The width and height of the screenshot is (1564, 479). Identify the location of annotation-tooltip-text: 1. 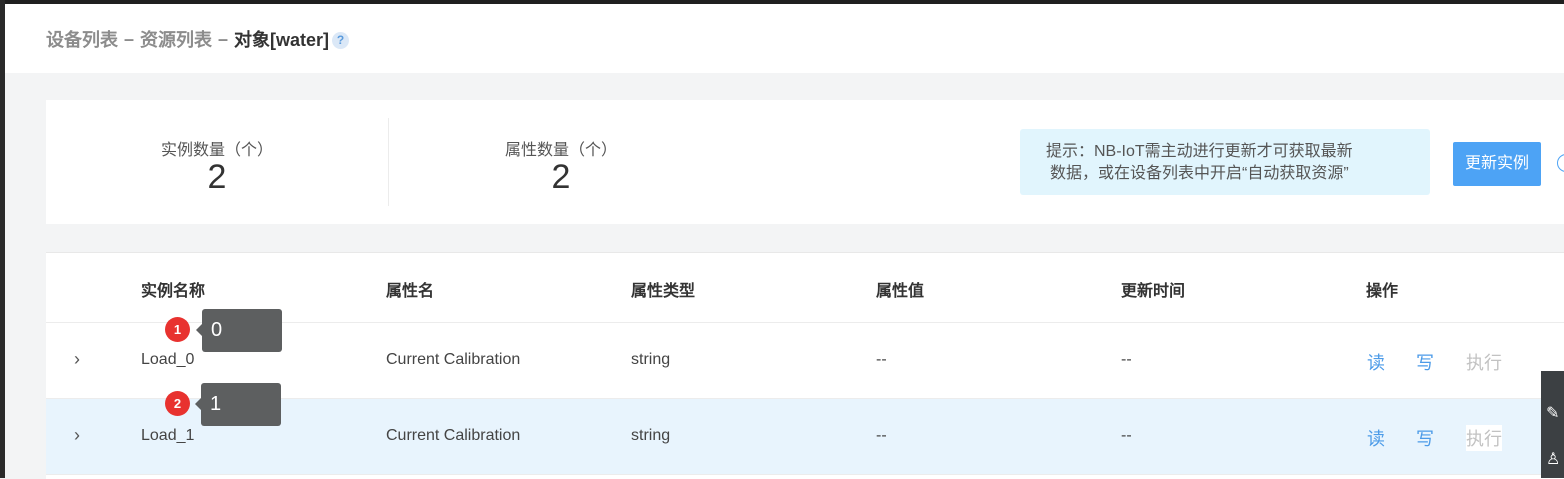
(216, 404).